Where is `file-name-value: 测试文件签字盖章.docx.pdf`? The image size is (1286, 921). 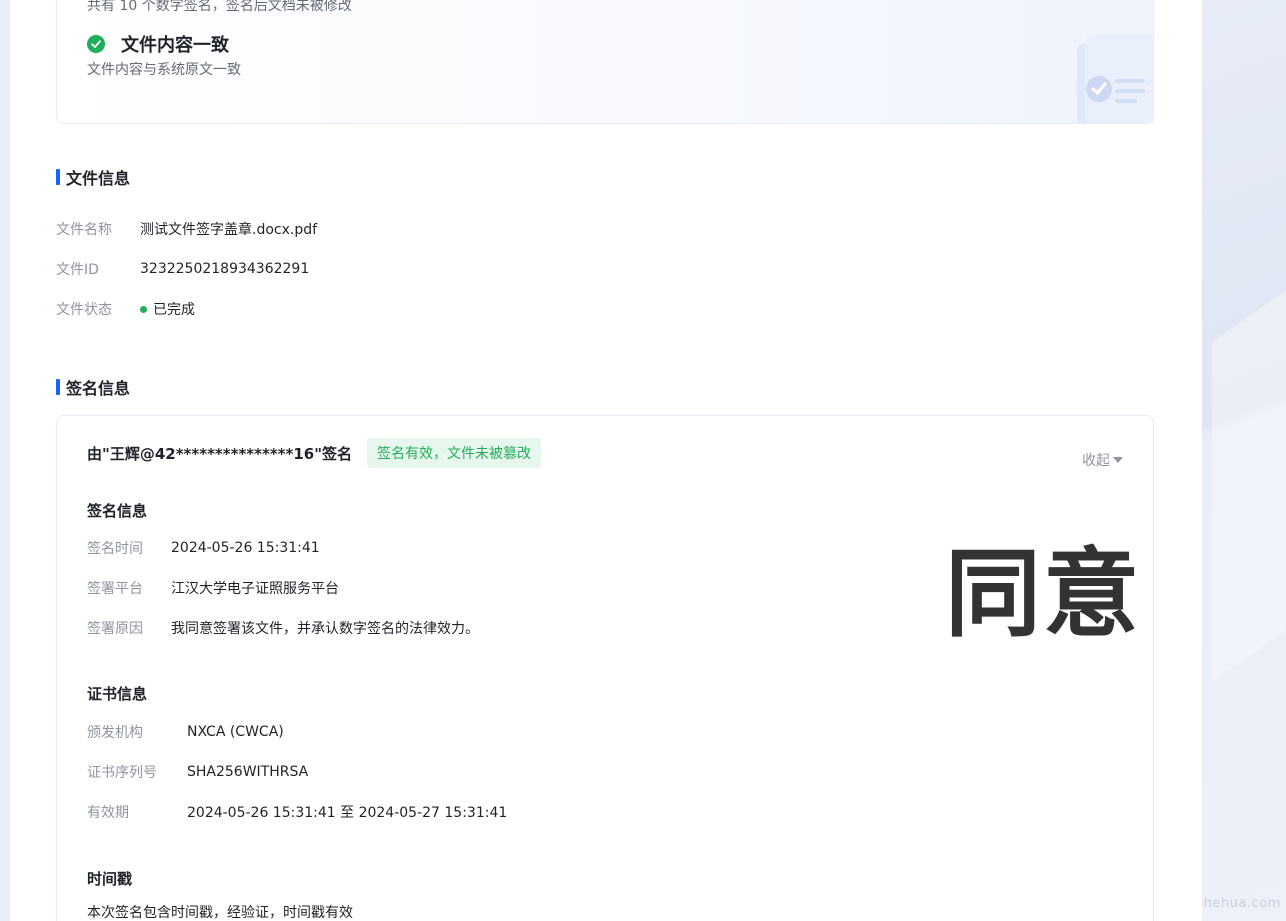
file-name-value: 测试文件签字盖章.docx.pdf is located at coordinates (229, 230).